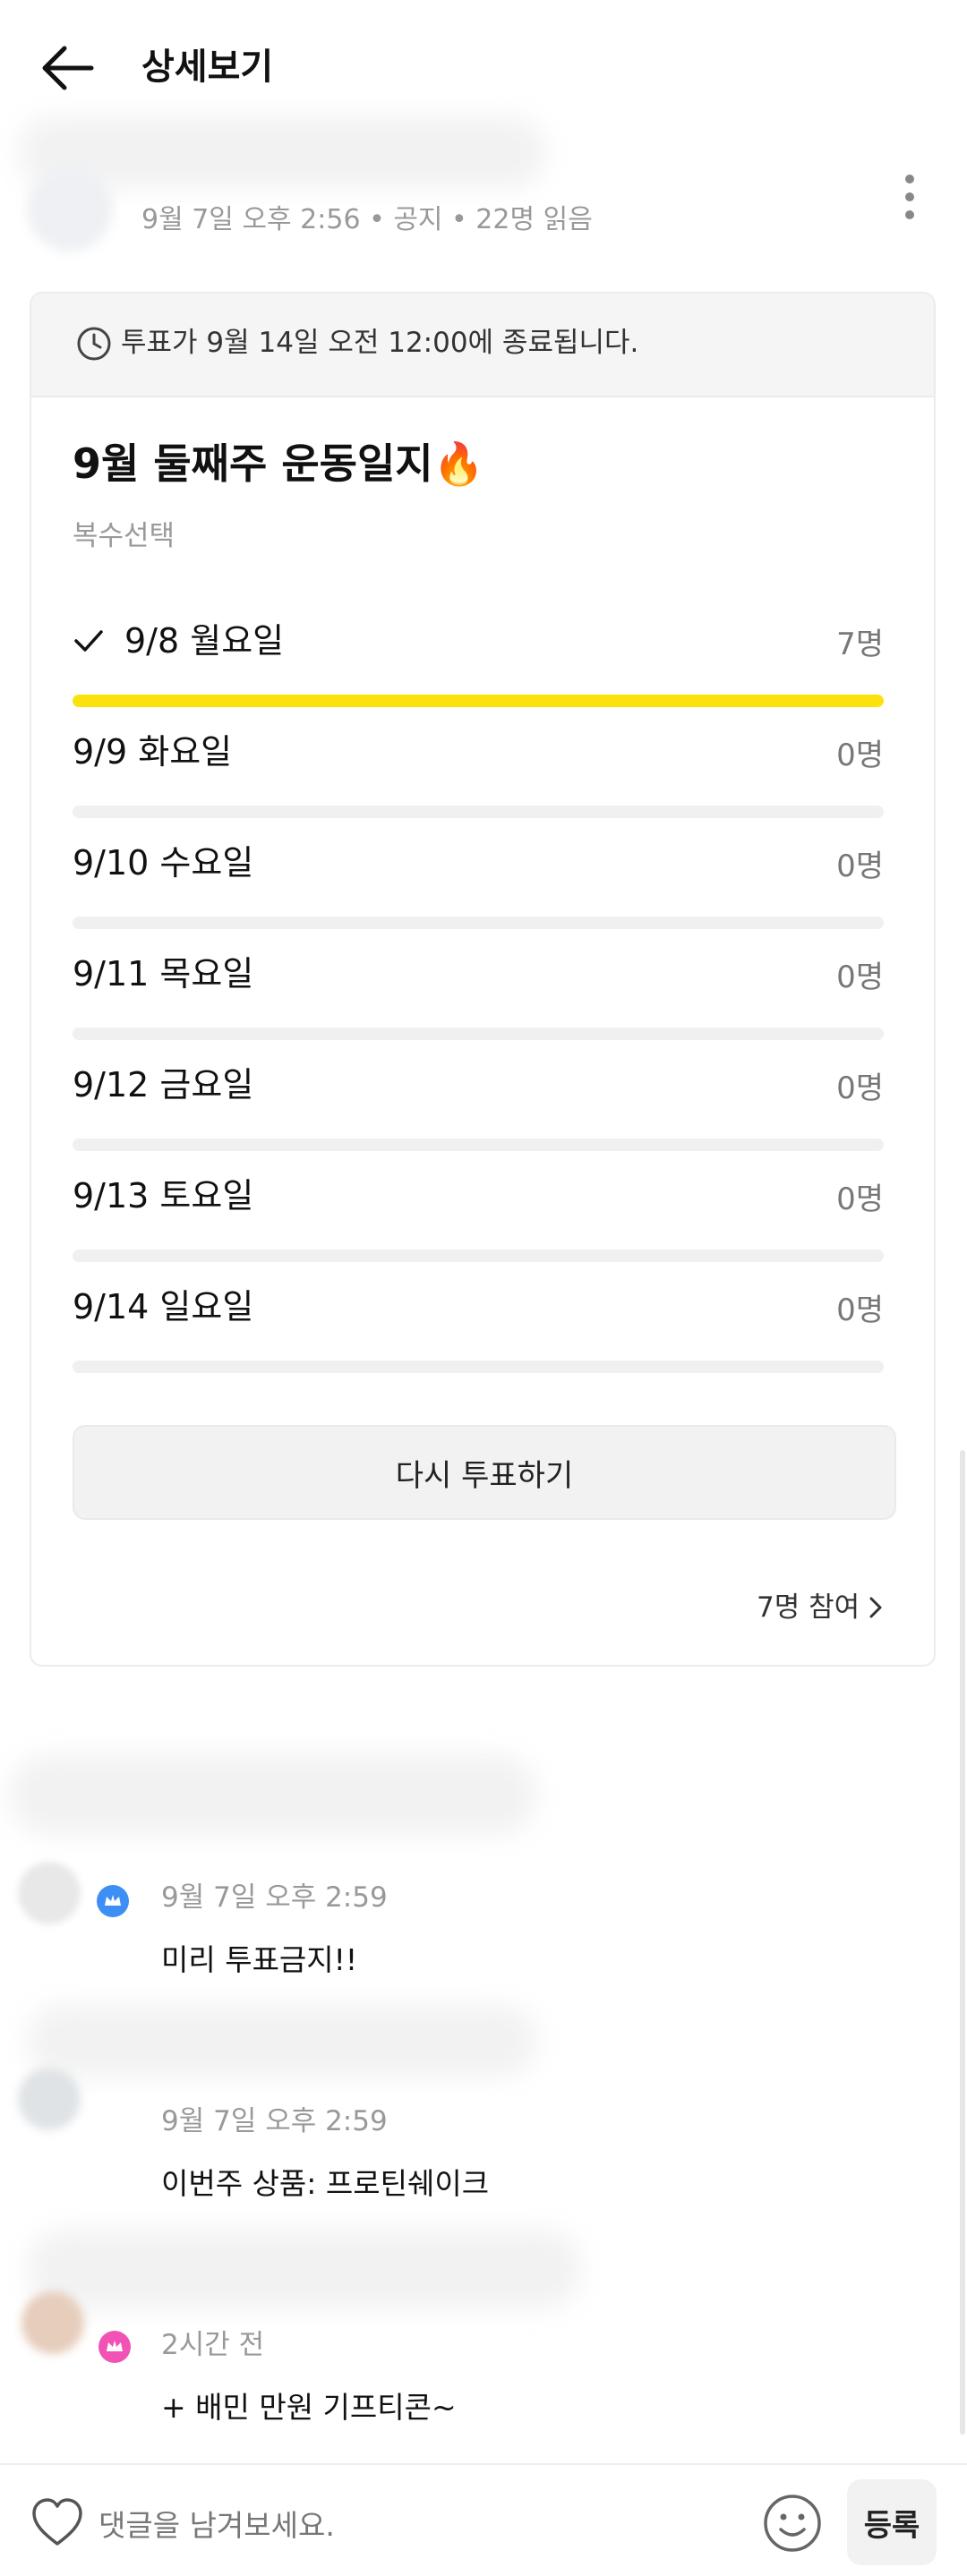  What do you see at coordinates (380, 343) in the screenshot?
I see `poll-deadline-text: 투표가 9월 14일 오전 12:00에 종료됩니다.` at bounding box center [380, 343].